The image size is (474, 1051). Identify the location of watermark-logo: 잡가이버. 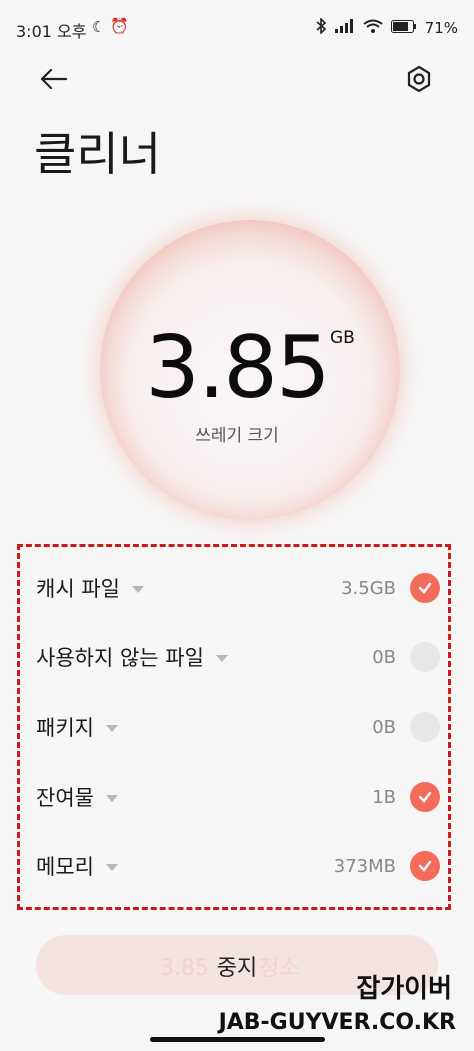
(404, 989).